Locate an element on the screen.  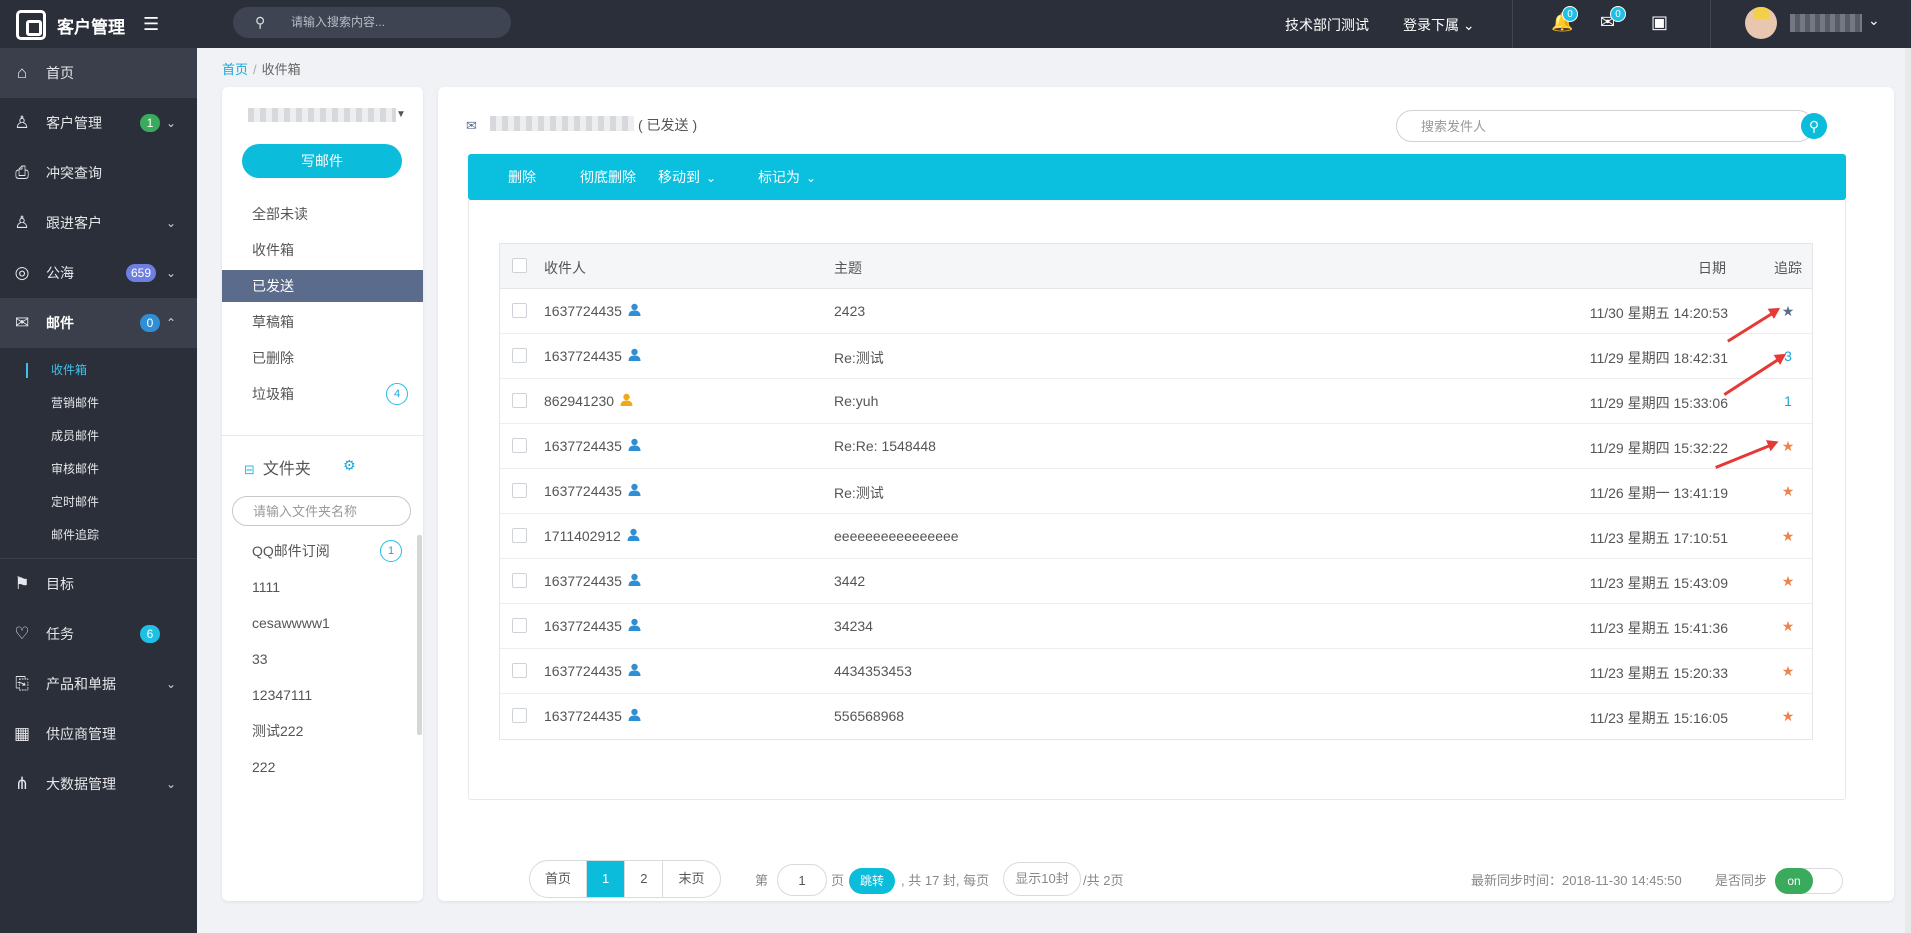
purge-button: 彻底删除 is located at coordinates (608, 177).